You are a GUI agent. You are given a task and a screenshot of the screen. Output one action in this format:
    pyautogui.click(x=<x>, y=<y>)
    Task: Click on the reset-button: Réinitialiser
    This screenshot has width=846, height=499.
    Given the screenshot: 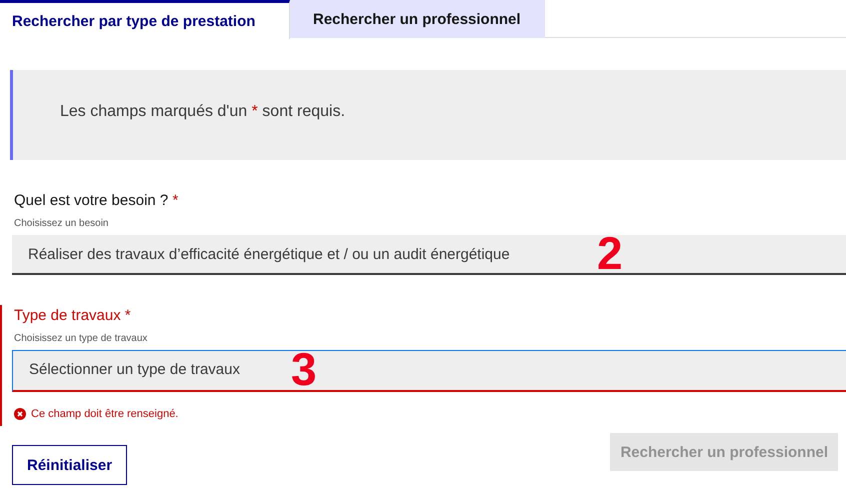 What is the action you would take?
    pyautogui.click(x=70, y=465)
    